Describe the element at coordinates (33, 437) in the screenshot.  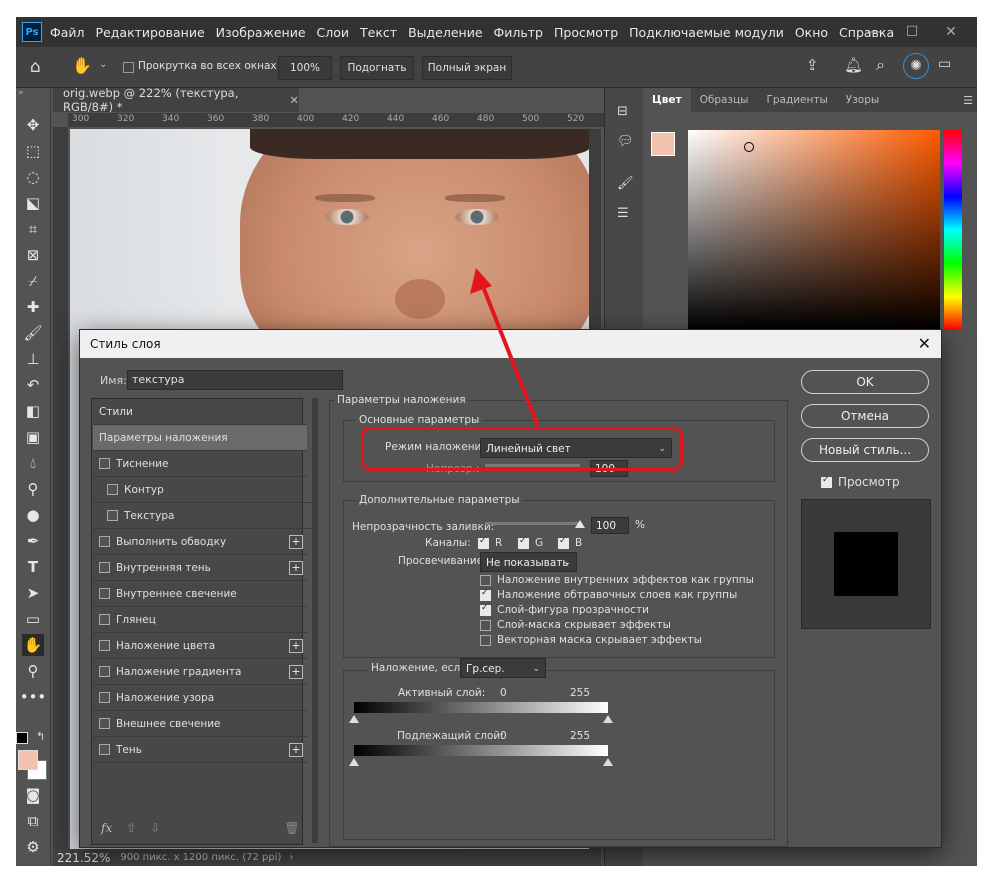
I see `gradient-tool-icon: ▣` at that location.